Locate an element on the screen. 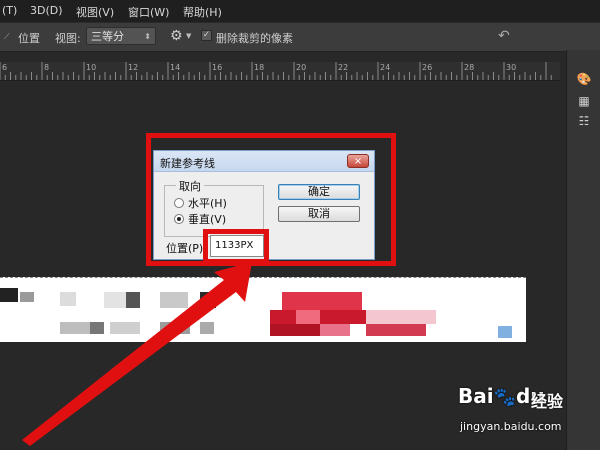 Image resolution: width=600 pixels, height=450 pixels. paw-icon: 🐾 is located at coordinates (505, 397).